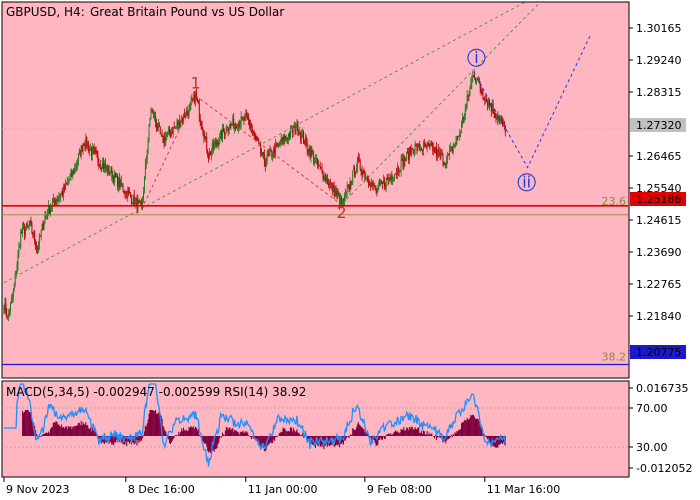 The image size is (700, 500). I want to click on time-tick-label: 11 Mar 16:00, so click(523, 489).